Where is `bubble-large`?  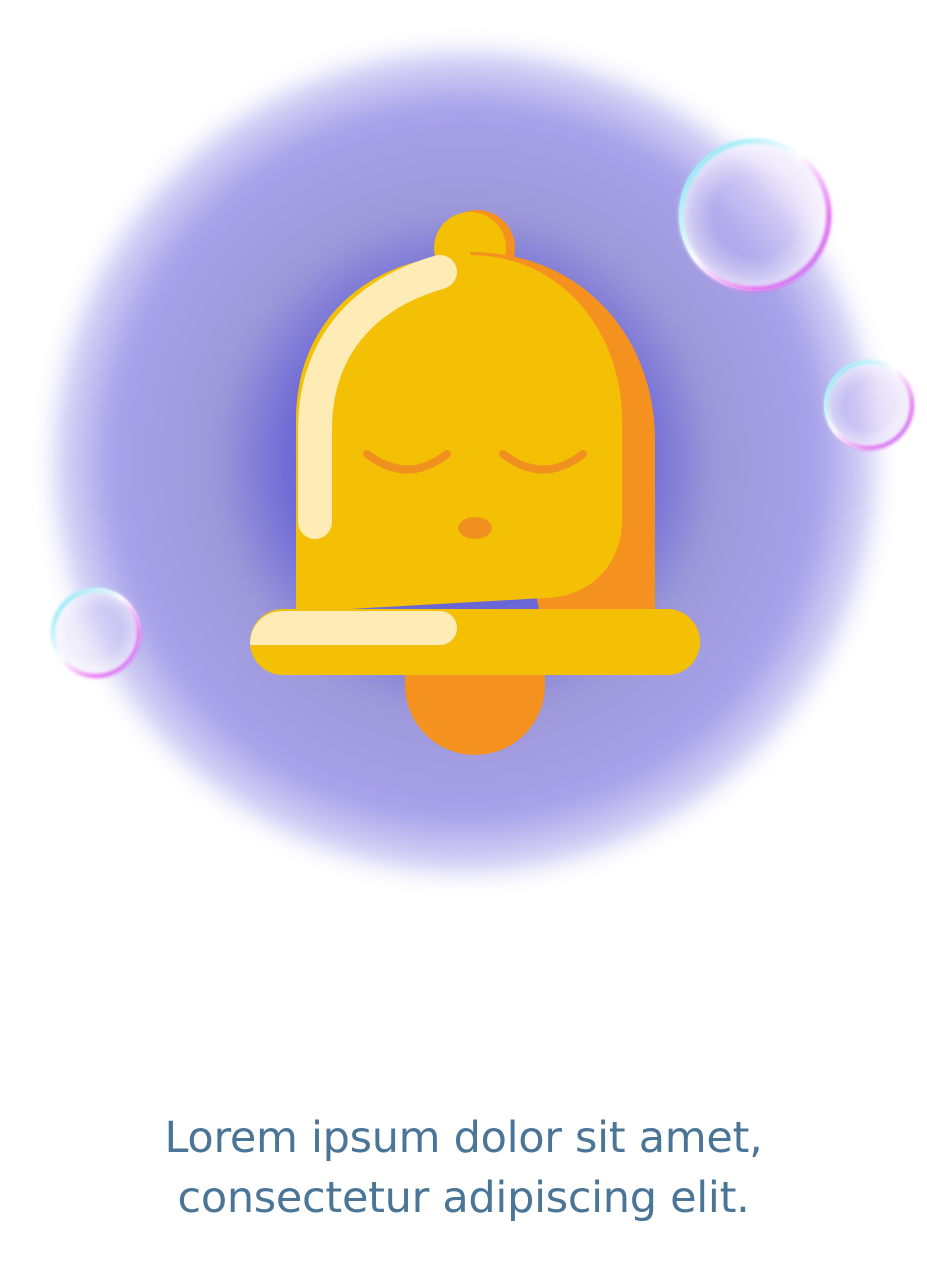 bubble-large is located at coordinates (755, 215).